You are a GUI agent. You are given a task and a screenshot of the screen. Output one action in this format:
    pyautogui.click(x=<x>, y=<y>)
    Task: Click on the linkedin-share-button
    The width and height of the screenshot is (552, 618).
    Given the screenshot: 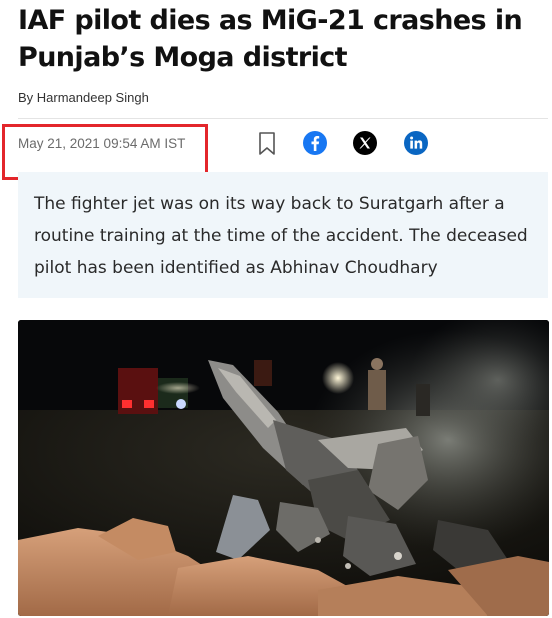 What is the action you would take?
    pyautogui.click(x=416, y=143)
    